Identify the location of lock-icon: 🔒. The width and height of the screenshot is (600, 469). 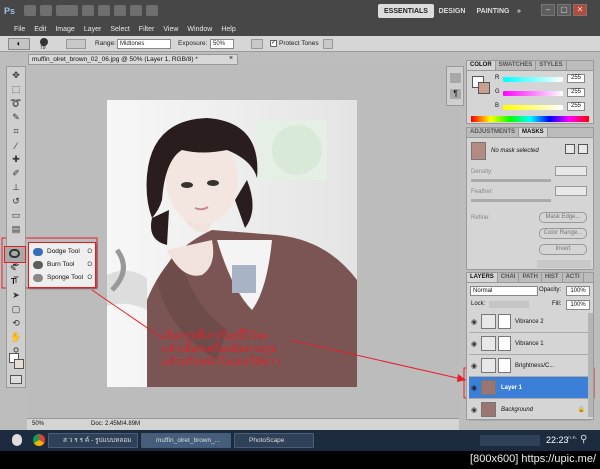
(581, 410).